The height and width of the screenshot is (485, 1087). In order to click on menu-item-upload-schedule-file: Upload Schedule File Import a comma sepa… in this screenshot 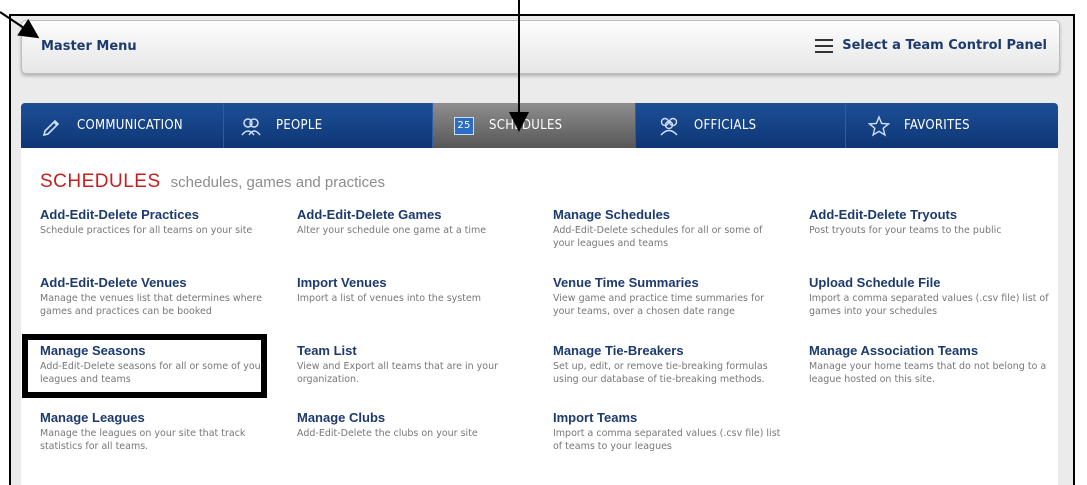, I will do `click(931, 296)`.